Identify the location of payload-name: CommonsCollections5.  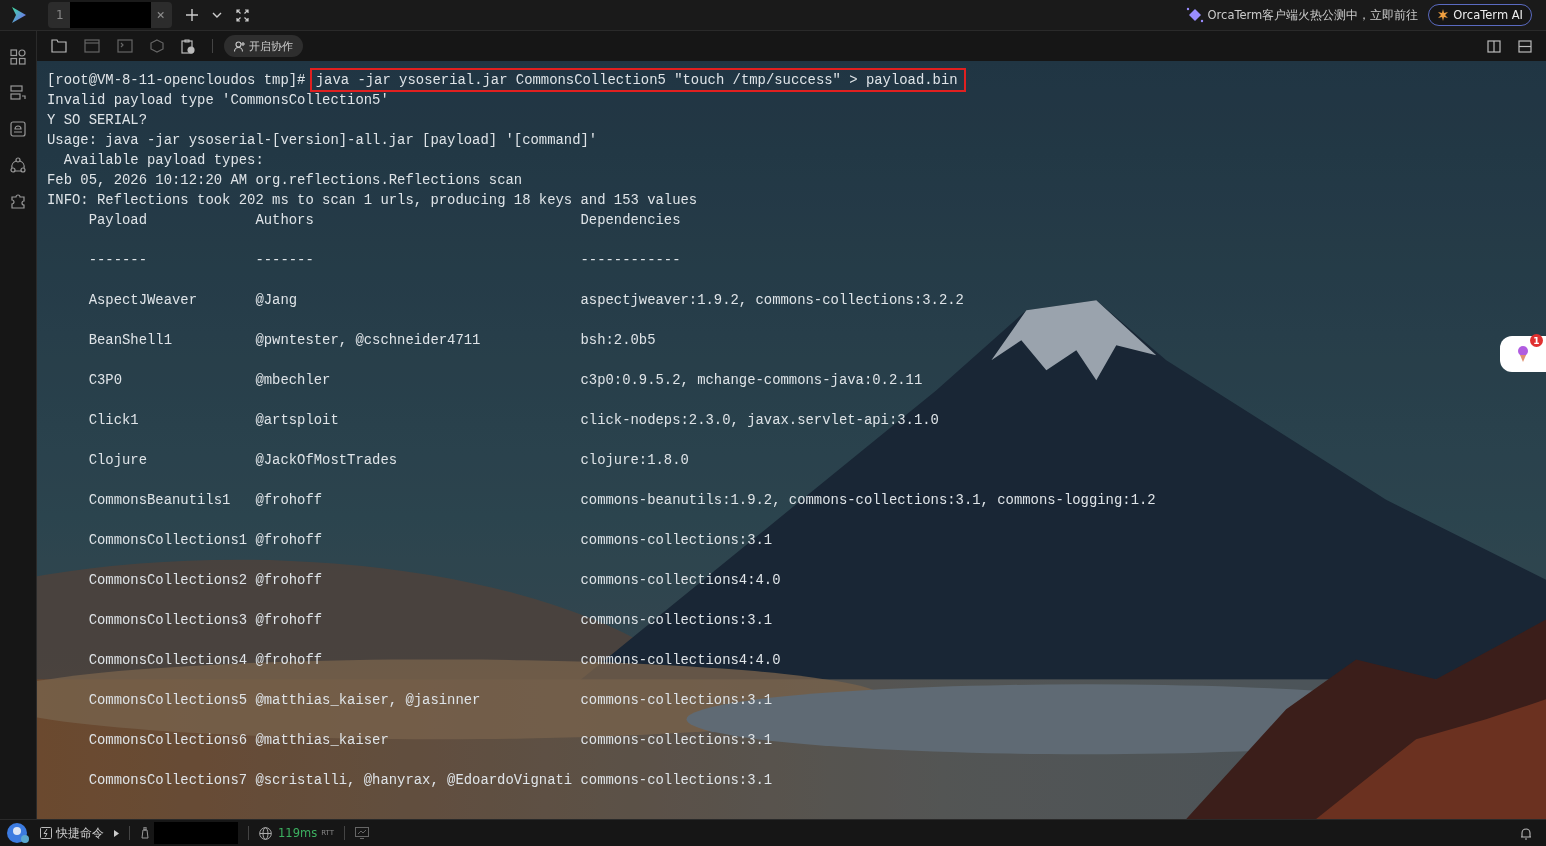
(168, 700).